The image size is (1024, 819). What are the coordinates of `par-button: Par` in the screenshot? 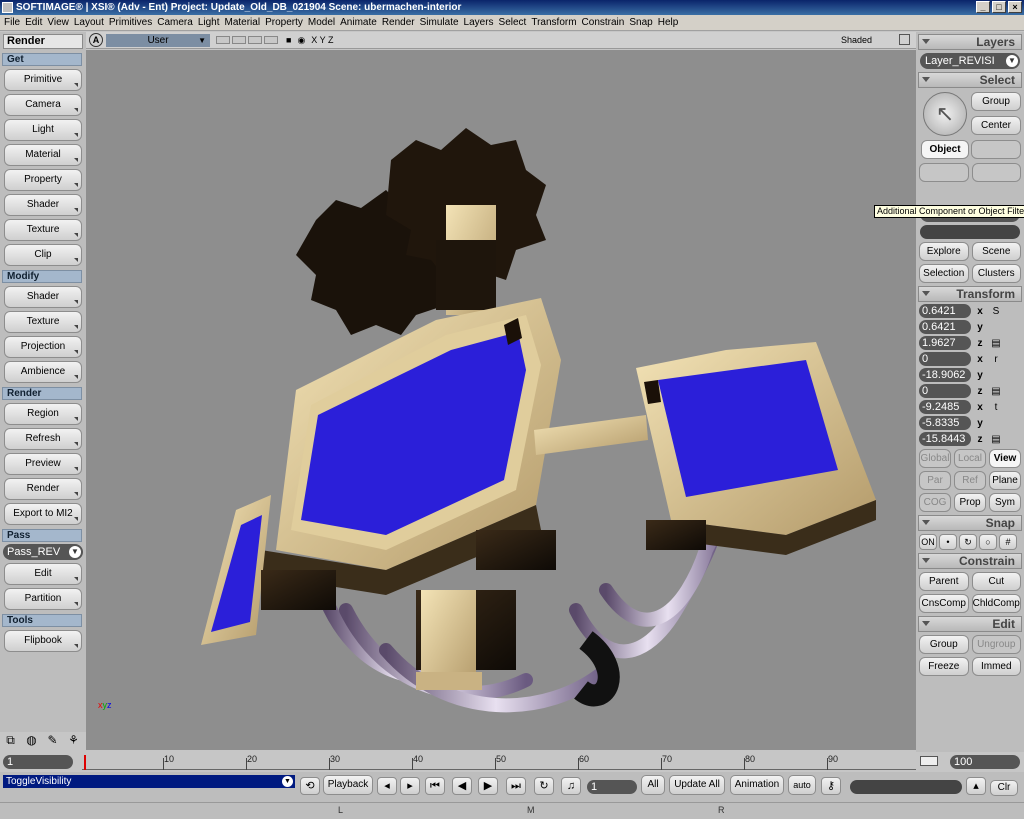 It's located at (935, 480).